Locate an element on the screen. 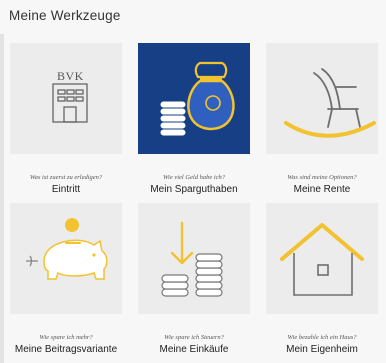 This screenshot has height=363, width=386. tile-image: BVK is located at coordinates (66, 98).